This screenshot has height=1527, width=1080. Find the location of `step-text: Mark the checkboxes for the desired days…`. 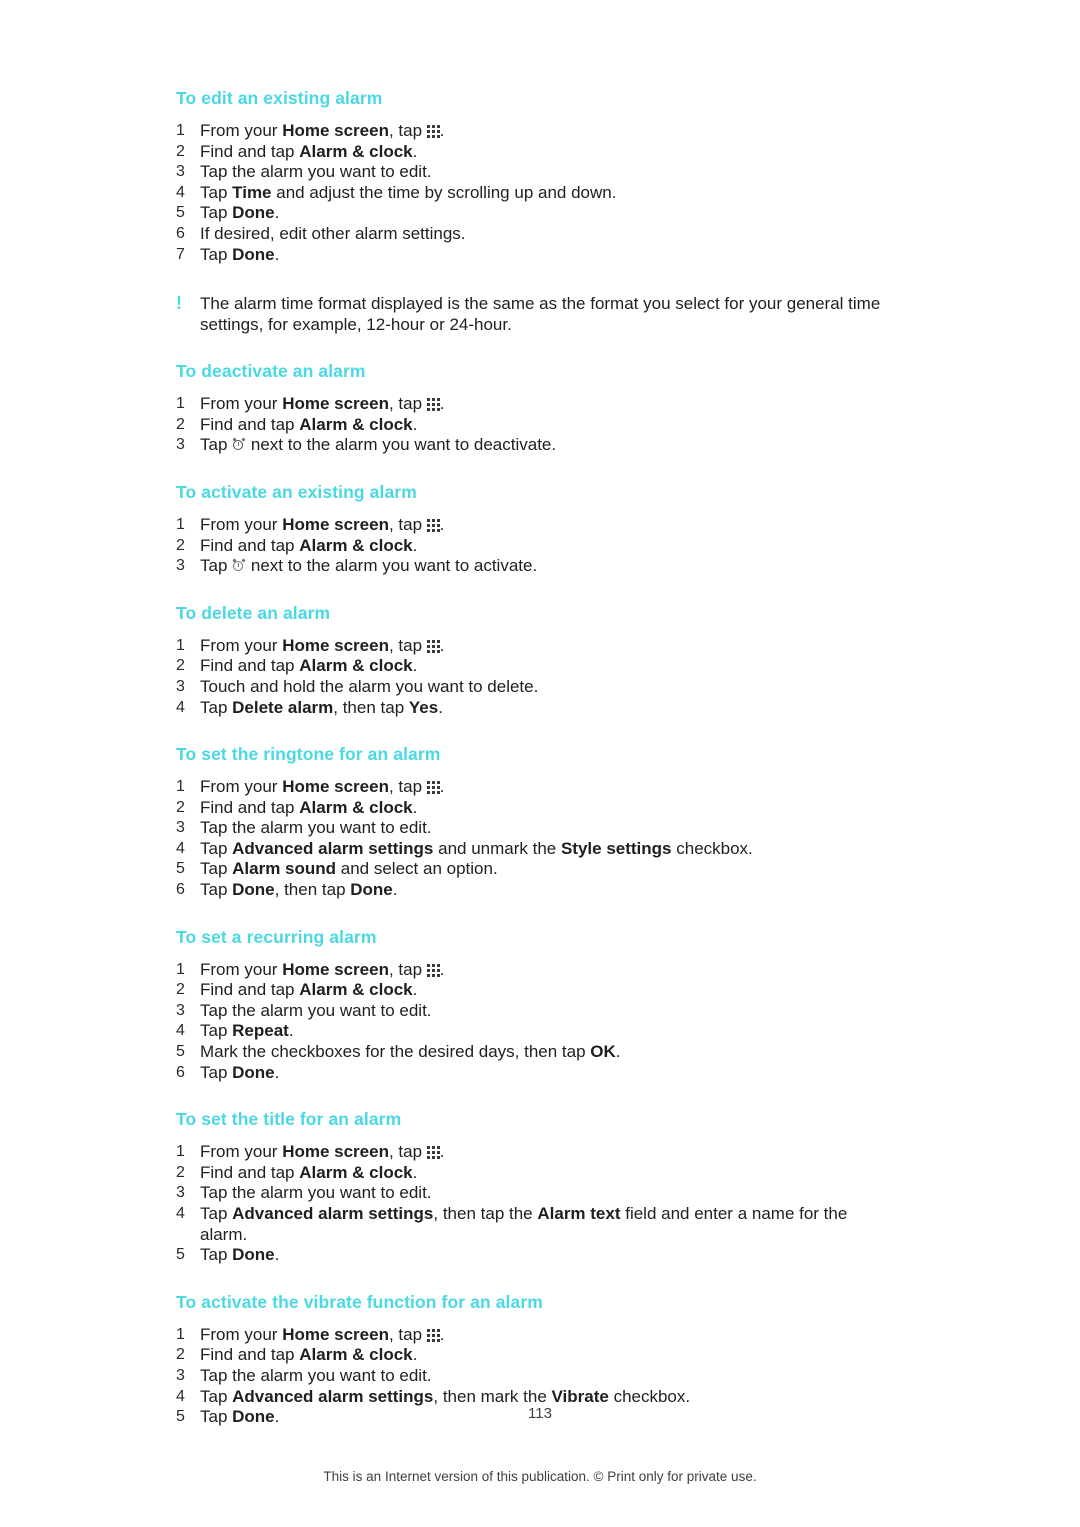

step-text: Mark the checkboxes for the desired days… is located at coordinates (410, 1052).